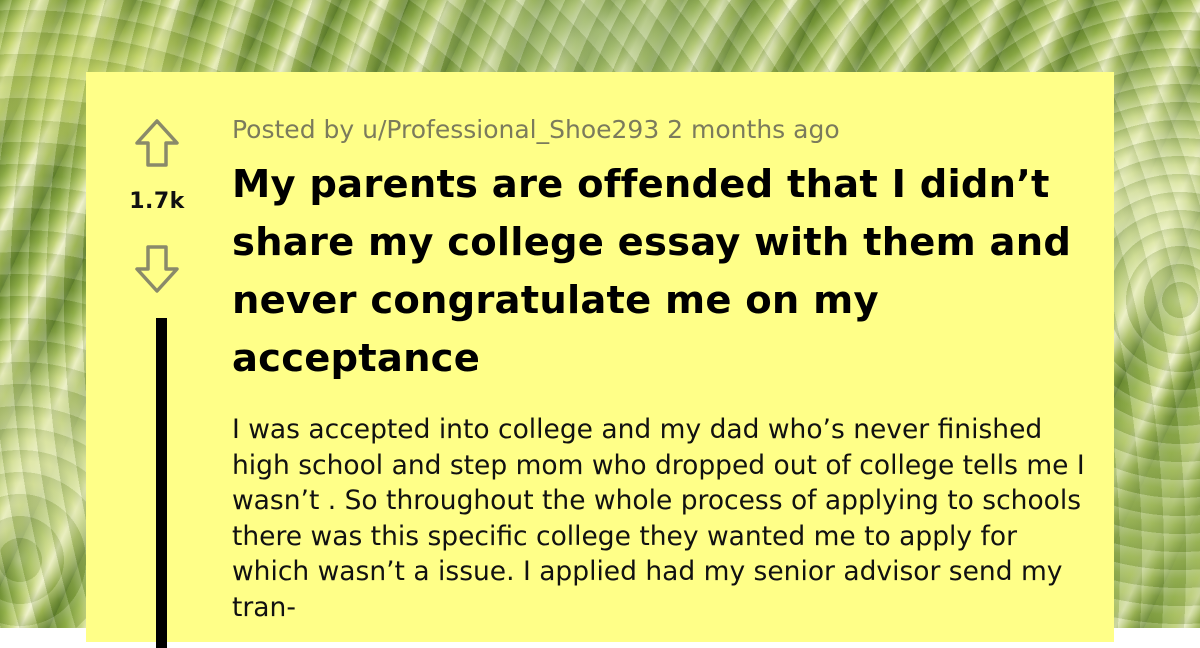  I want to click on downvote-arrow-icon, so click(157, 269).